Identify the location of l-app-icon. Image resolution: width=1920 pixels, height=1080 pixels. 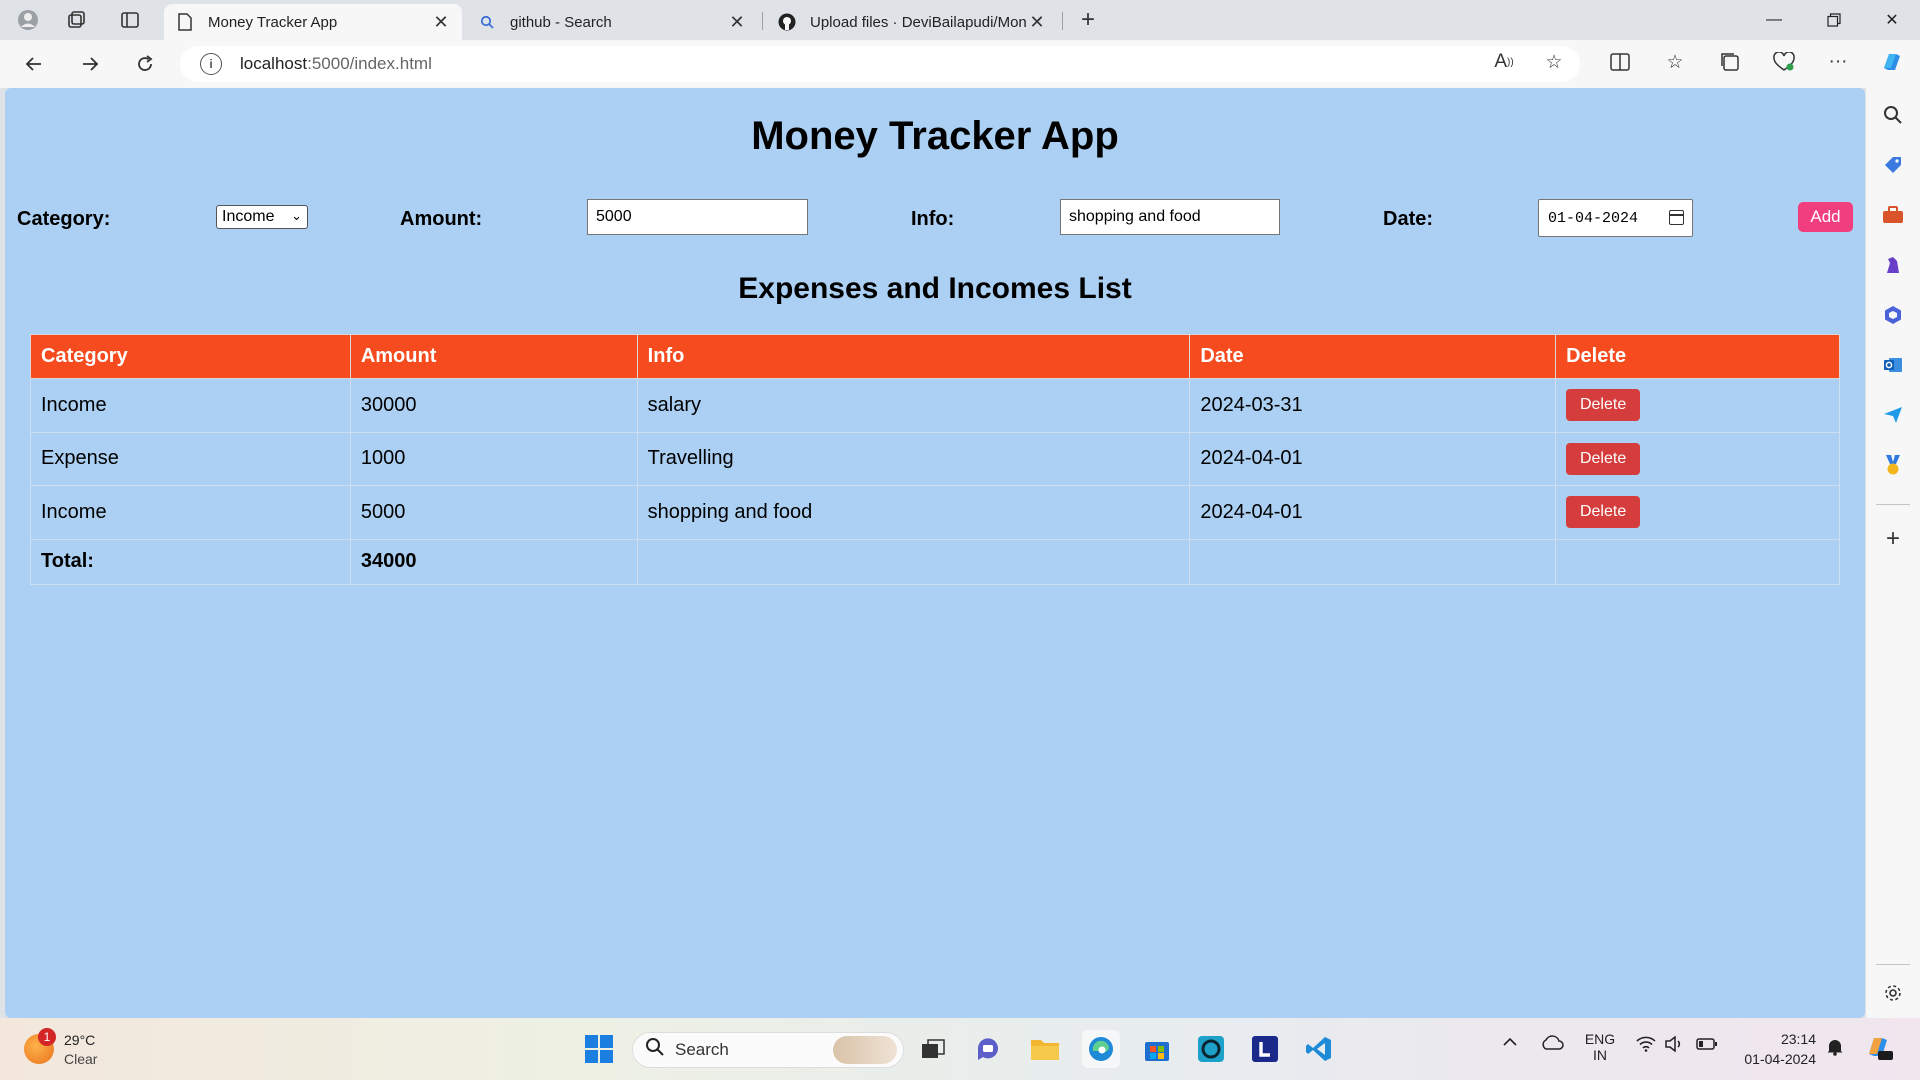
(1265, 1049).